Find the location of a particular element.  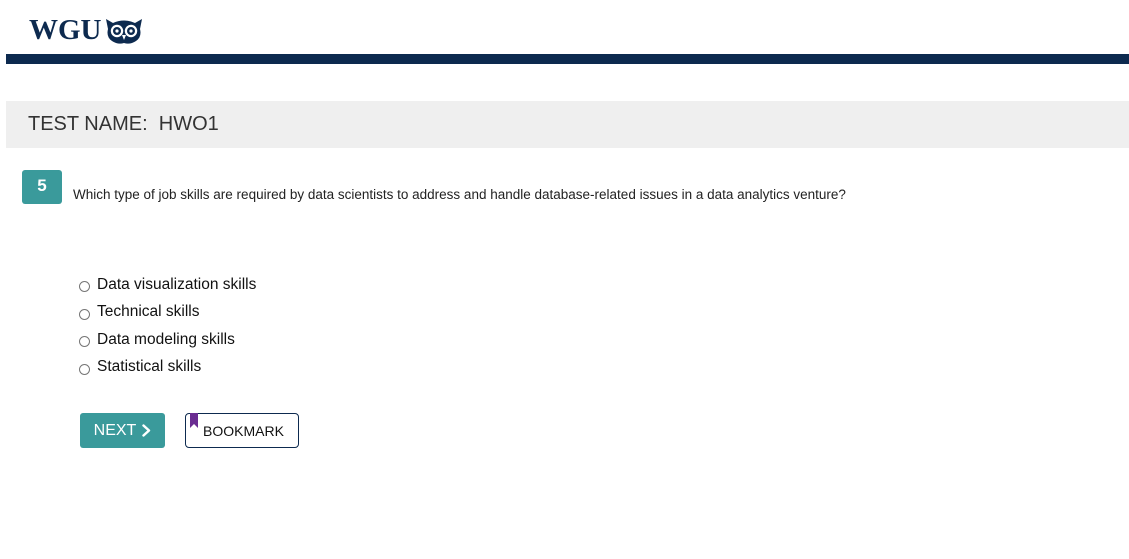

answer-option-label: Technical skills is located at coordinates (148, 312).